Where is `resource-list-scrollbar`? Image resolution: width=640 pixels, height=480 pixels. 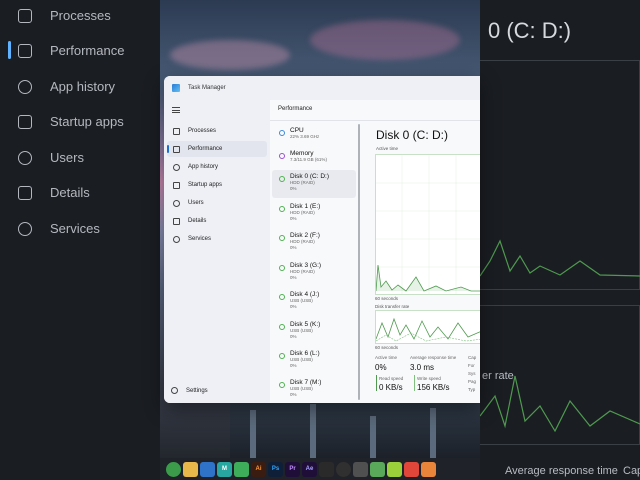
resource-list-scrollbar is located at coordinates (359, 262).